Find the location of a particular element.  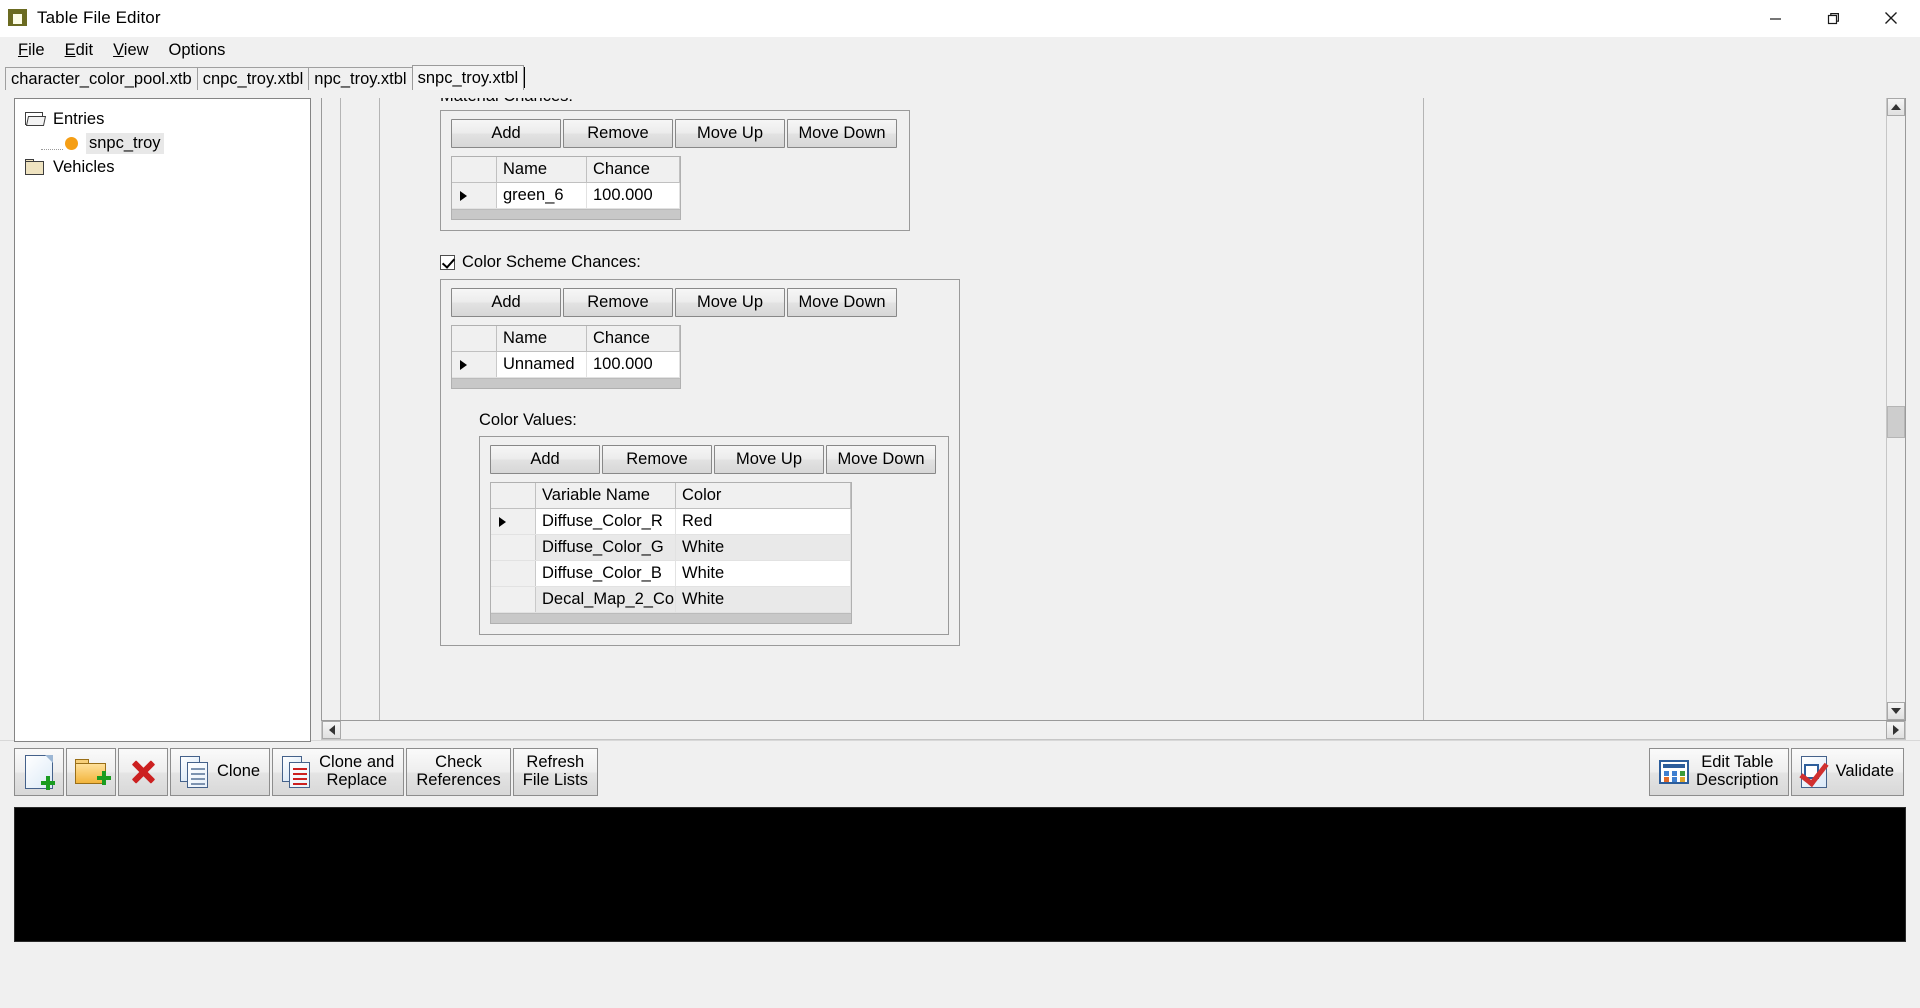

material-chances-cell-chance: 100.000 is located at coordinates (633, 195).